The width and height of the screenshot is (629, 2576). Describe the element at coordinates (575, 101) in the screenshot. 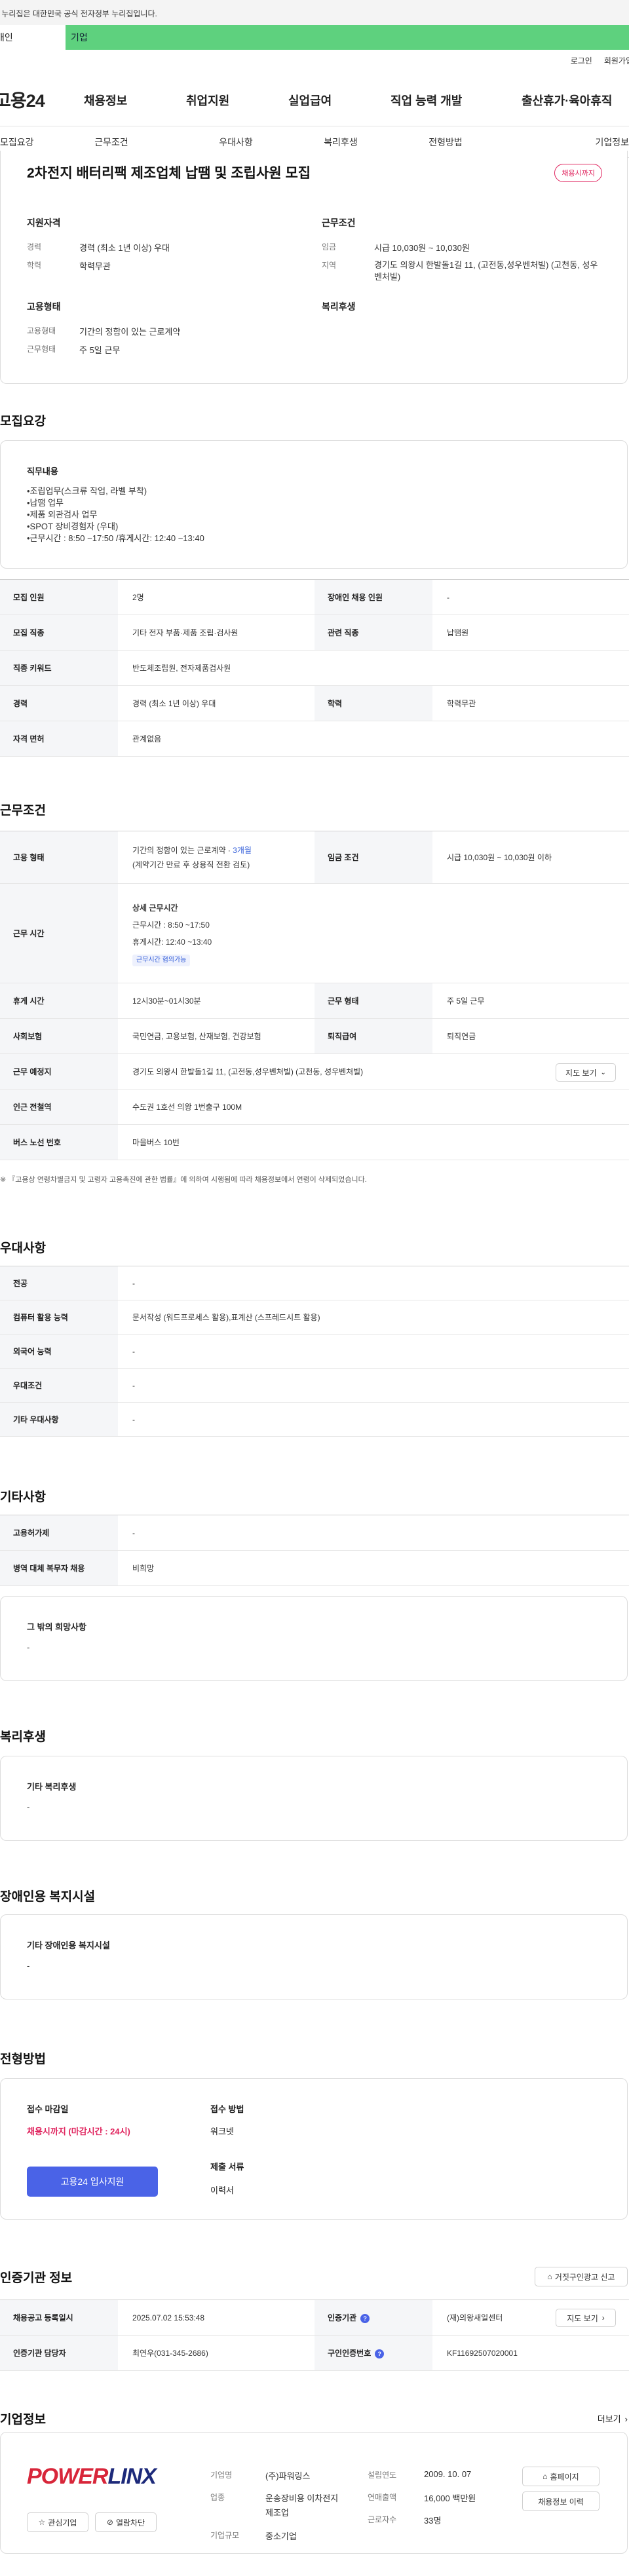

I see `nav-parental-leave: 출산휴가·육아휴직` at that location.